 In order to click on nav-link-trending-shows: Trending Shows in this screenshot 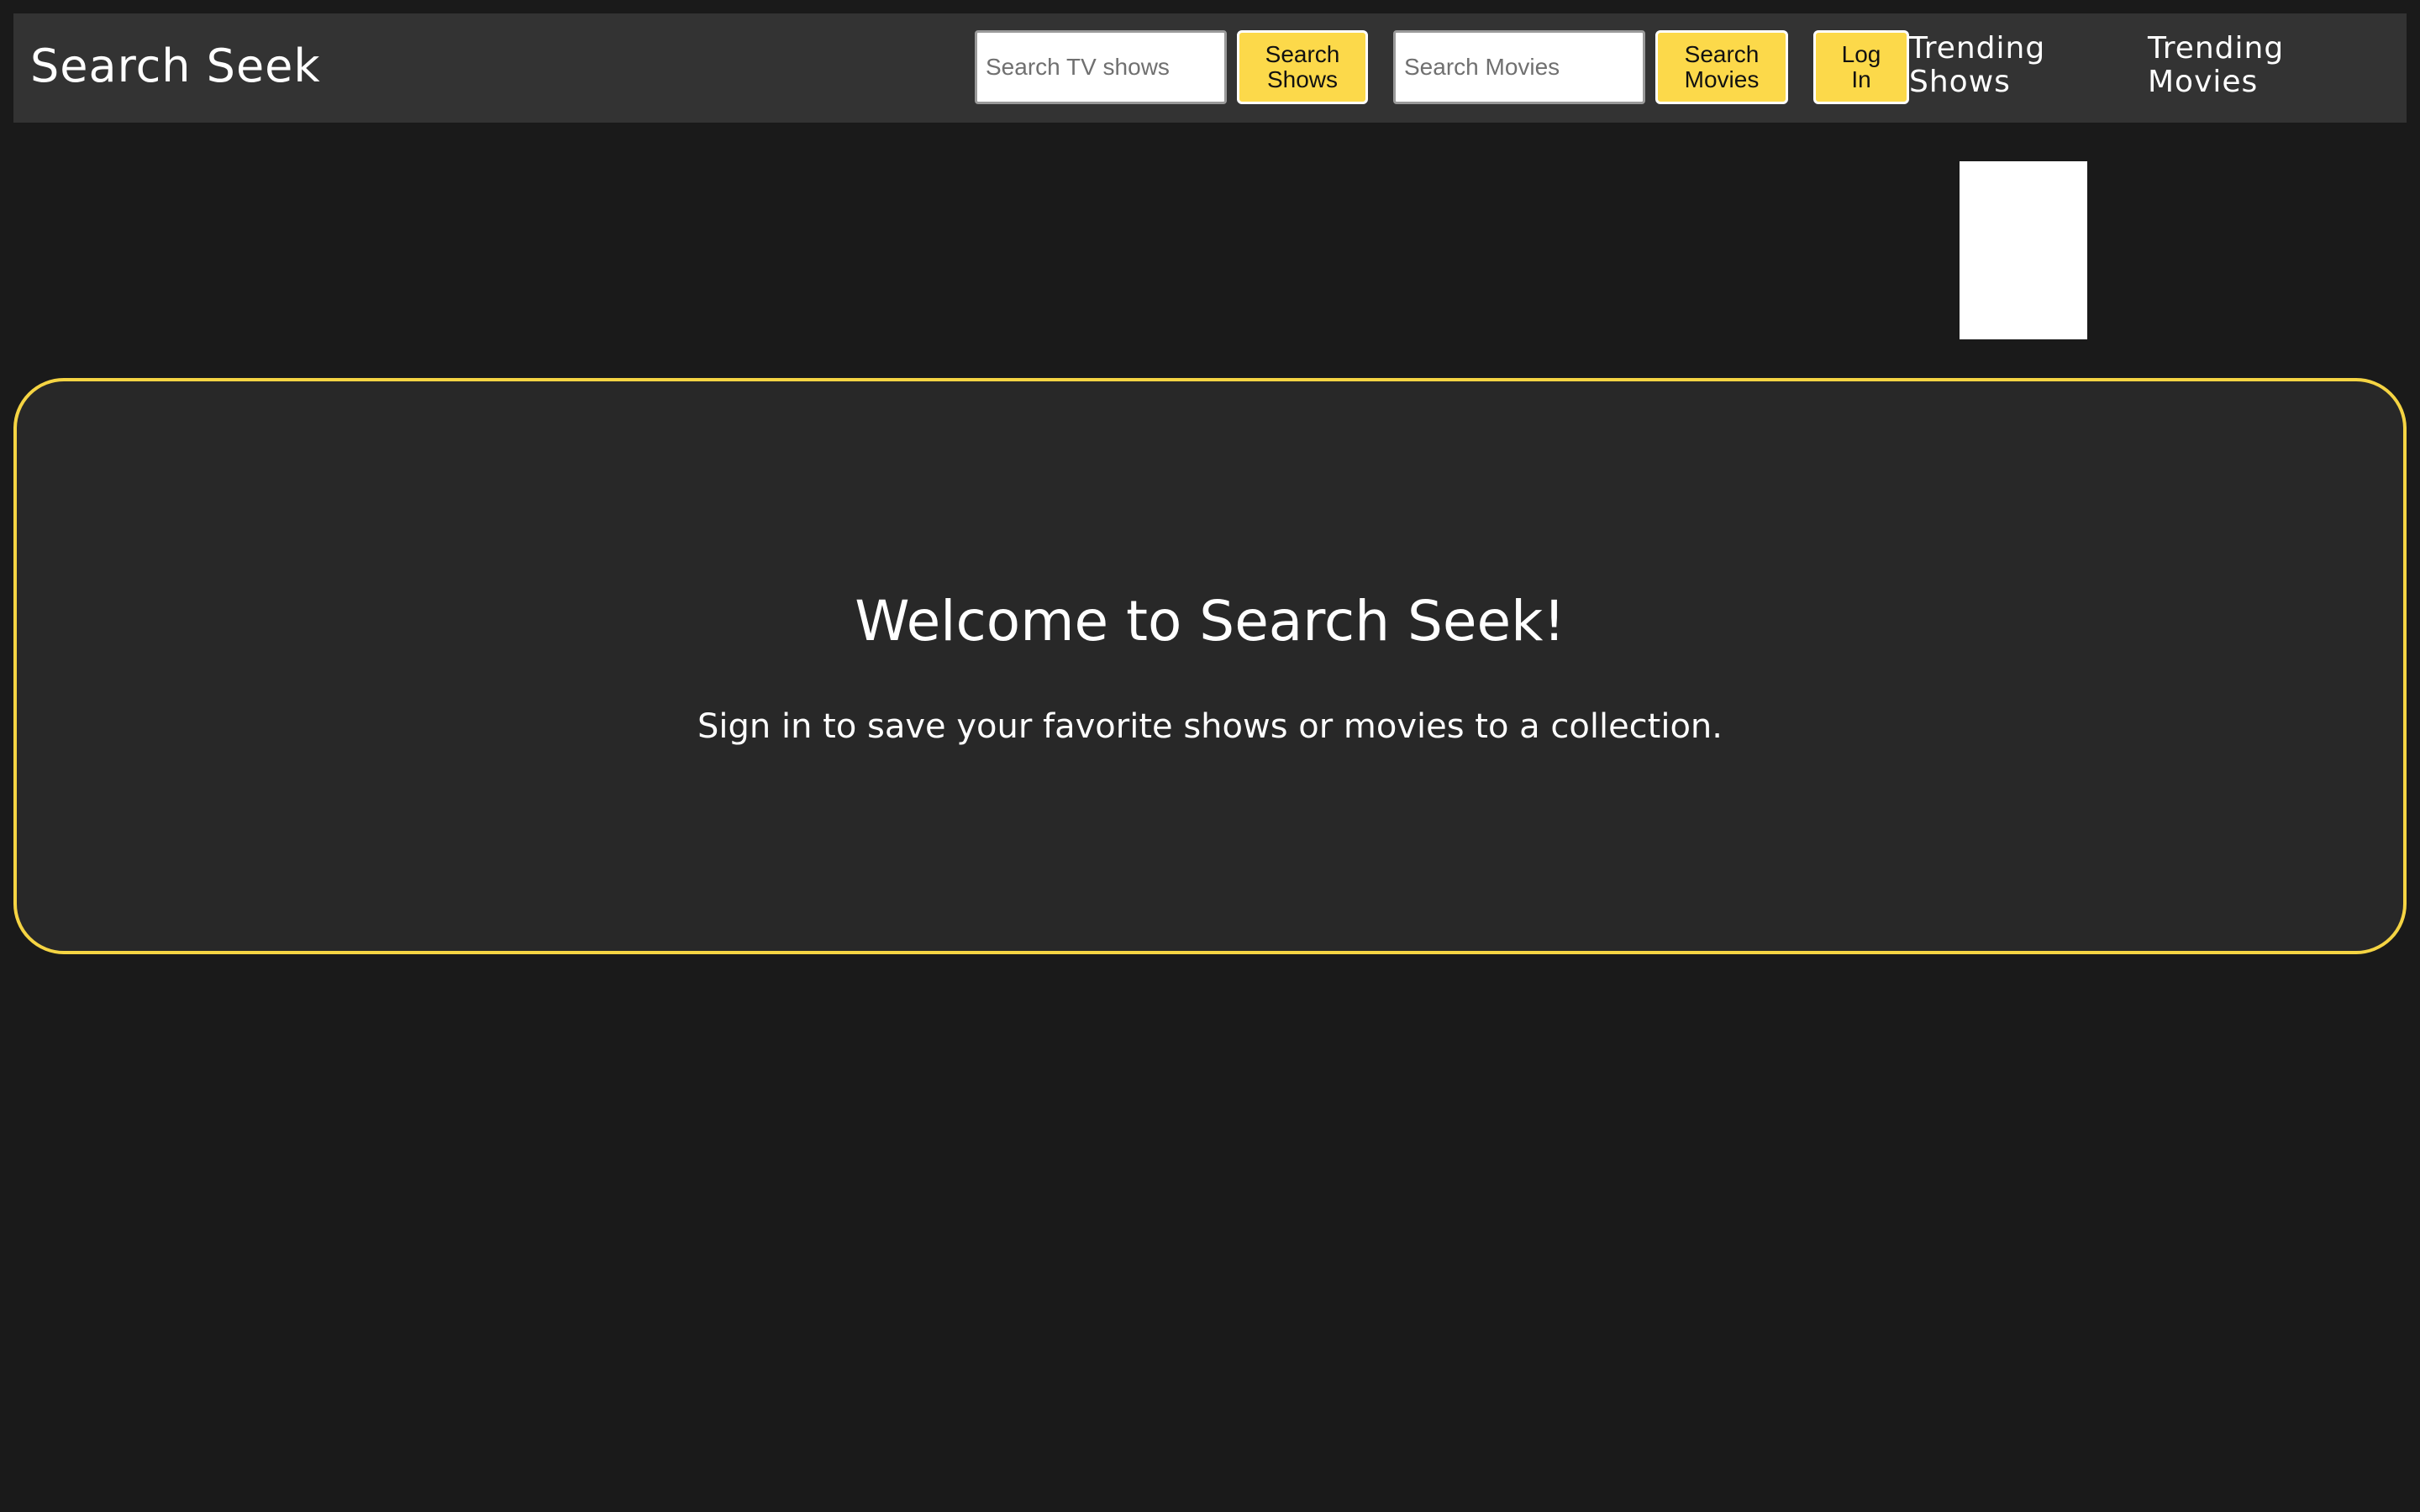, I will do `click(1977, 65)`.